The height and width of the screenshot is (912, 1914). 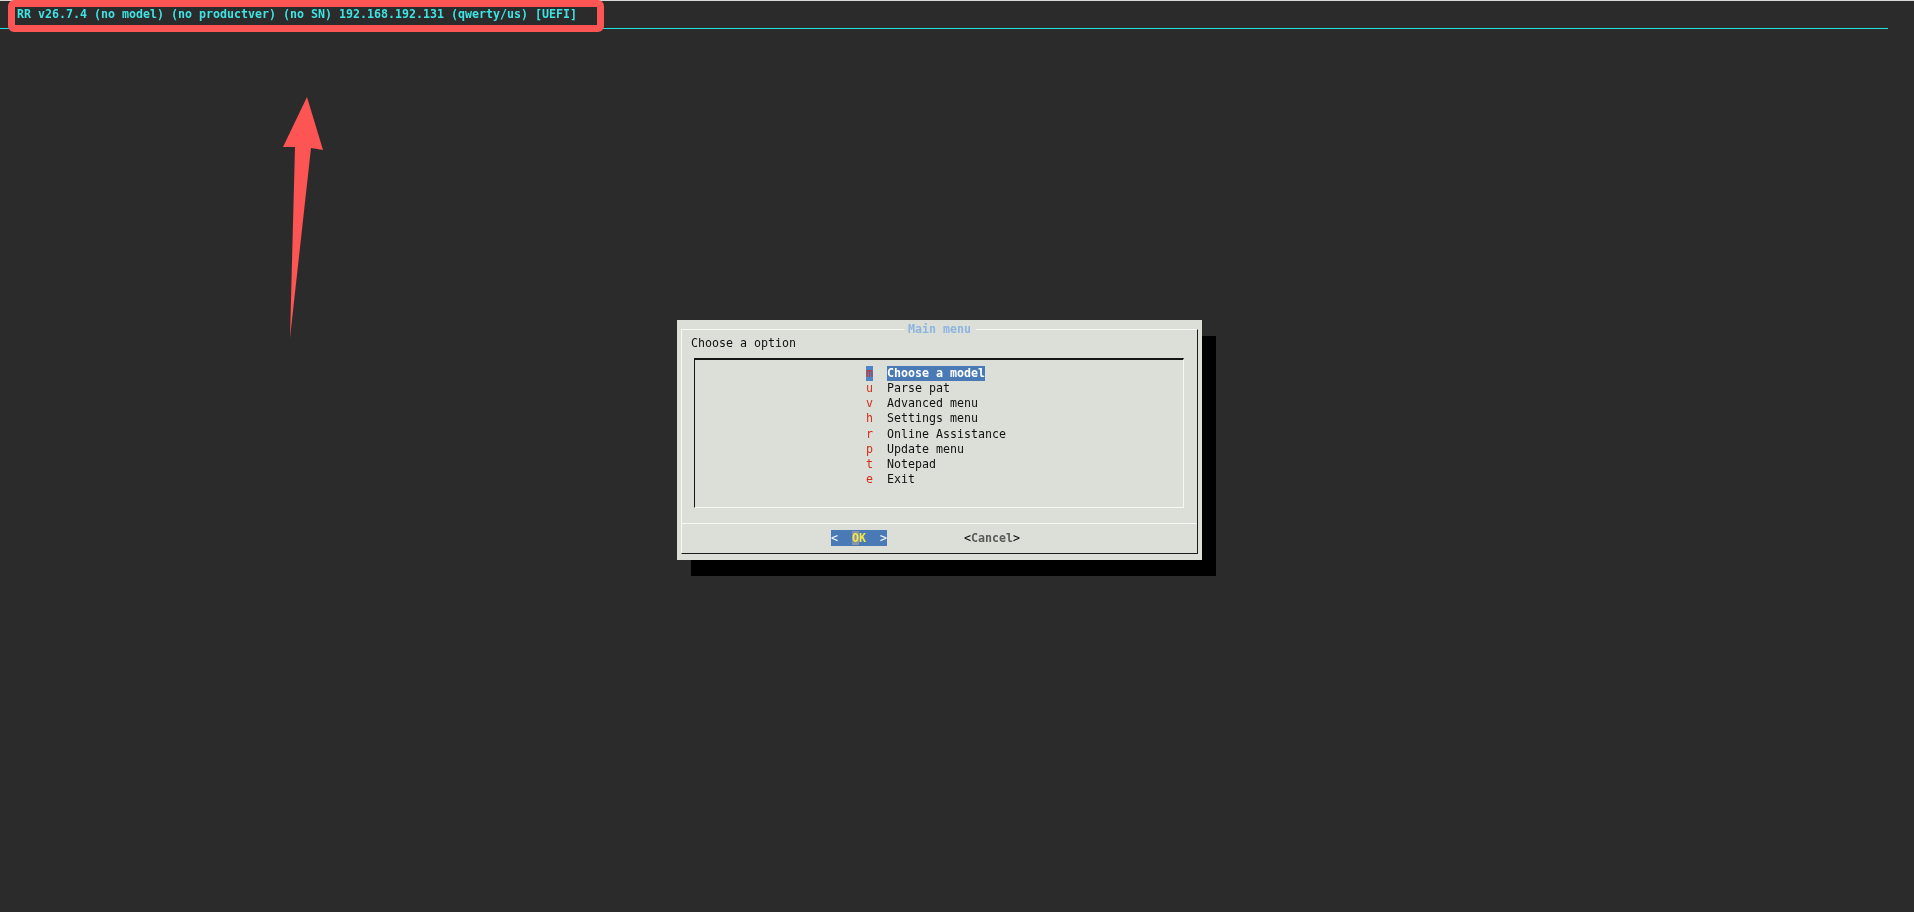 What do you see at coordinates (992, 538) in the screenshot?
I see `dialog-button: <Cancel>` at bounding box center [992, 538].